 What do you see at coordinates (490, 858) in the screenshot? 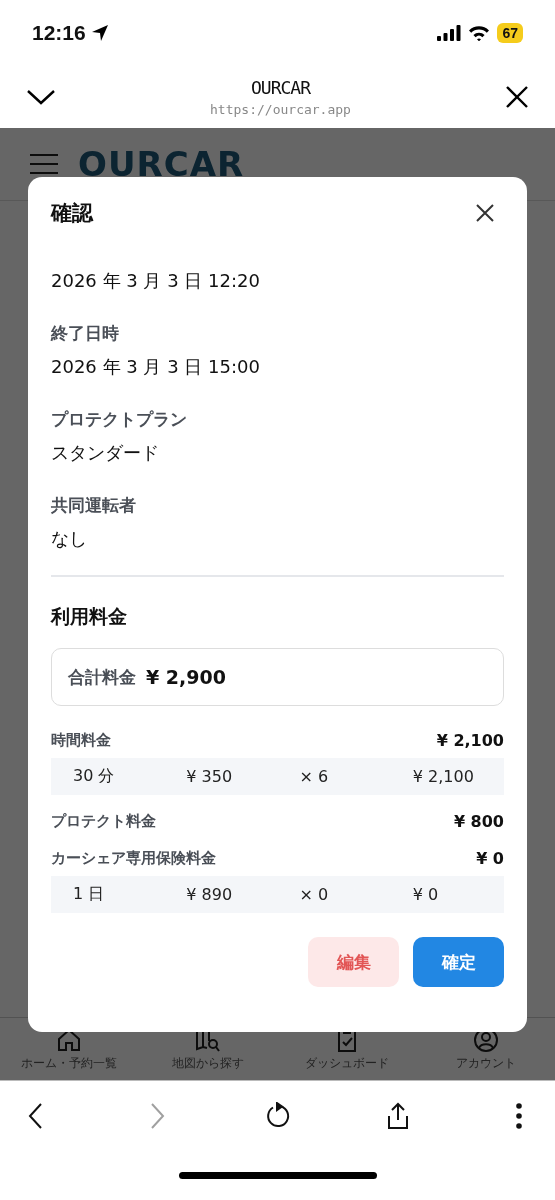
I see `fee-amount: ¥ 0` at bounding box center [490, 858].